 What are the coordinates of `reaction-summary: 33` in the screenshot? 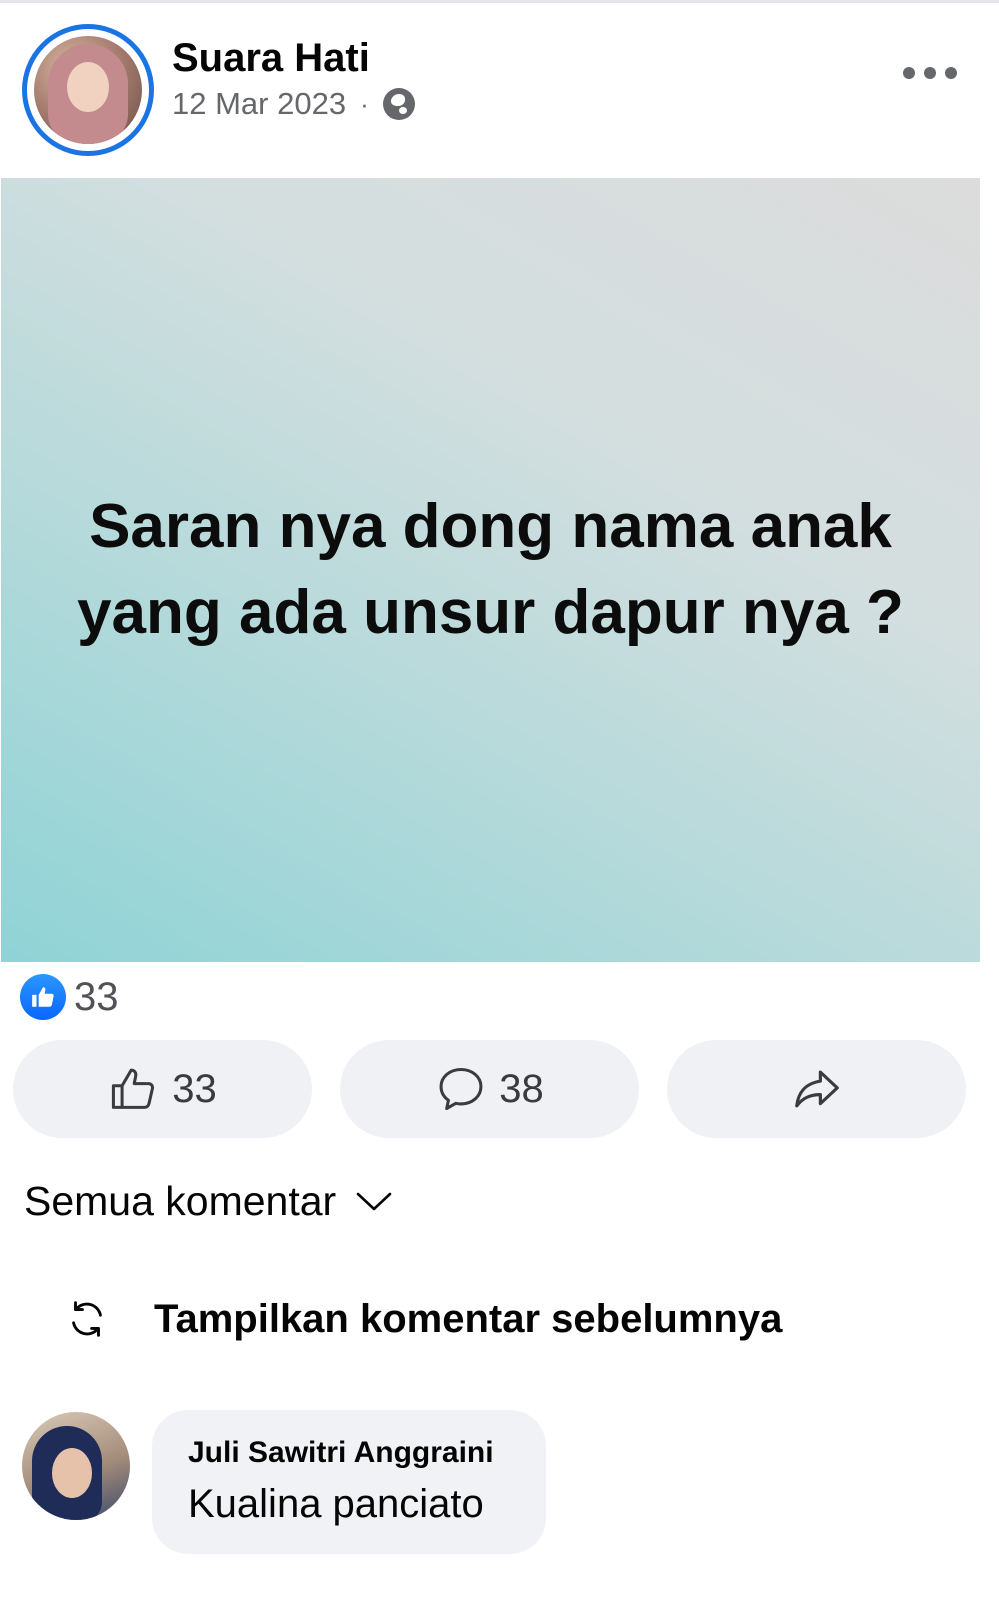 It's located at (69, 997).